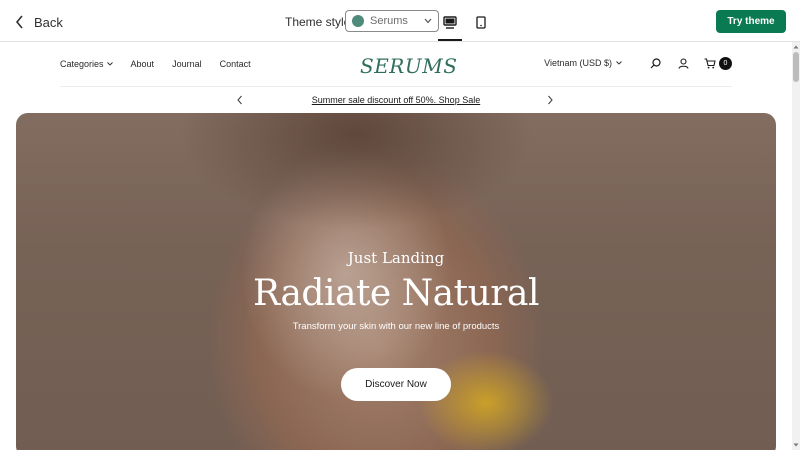 This screenshot has width=800, height=450. I want to click on nav-item-label: Contact, so click(235, 64).